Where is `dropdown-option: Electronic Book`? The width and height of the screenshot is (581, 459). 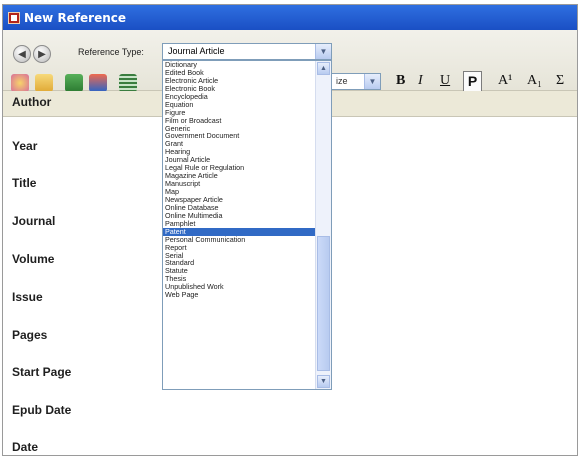
dropdown-option: Electronic Book is located at coordinates (239, 89).